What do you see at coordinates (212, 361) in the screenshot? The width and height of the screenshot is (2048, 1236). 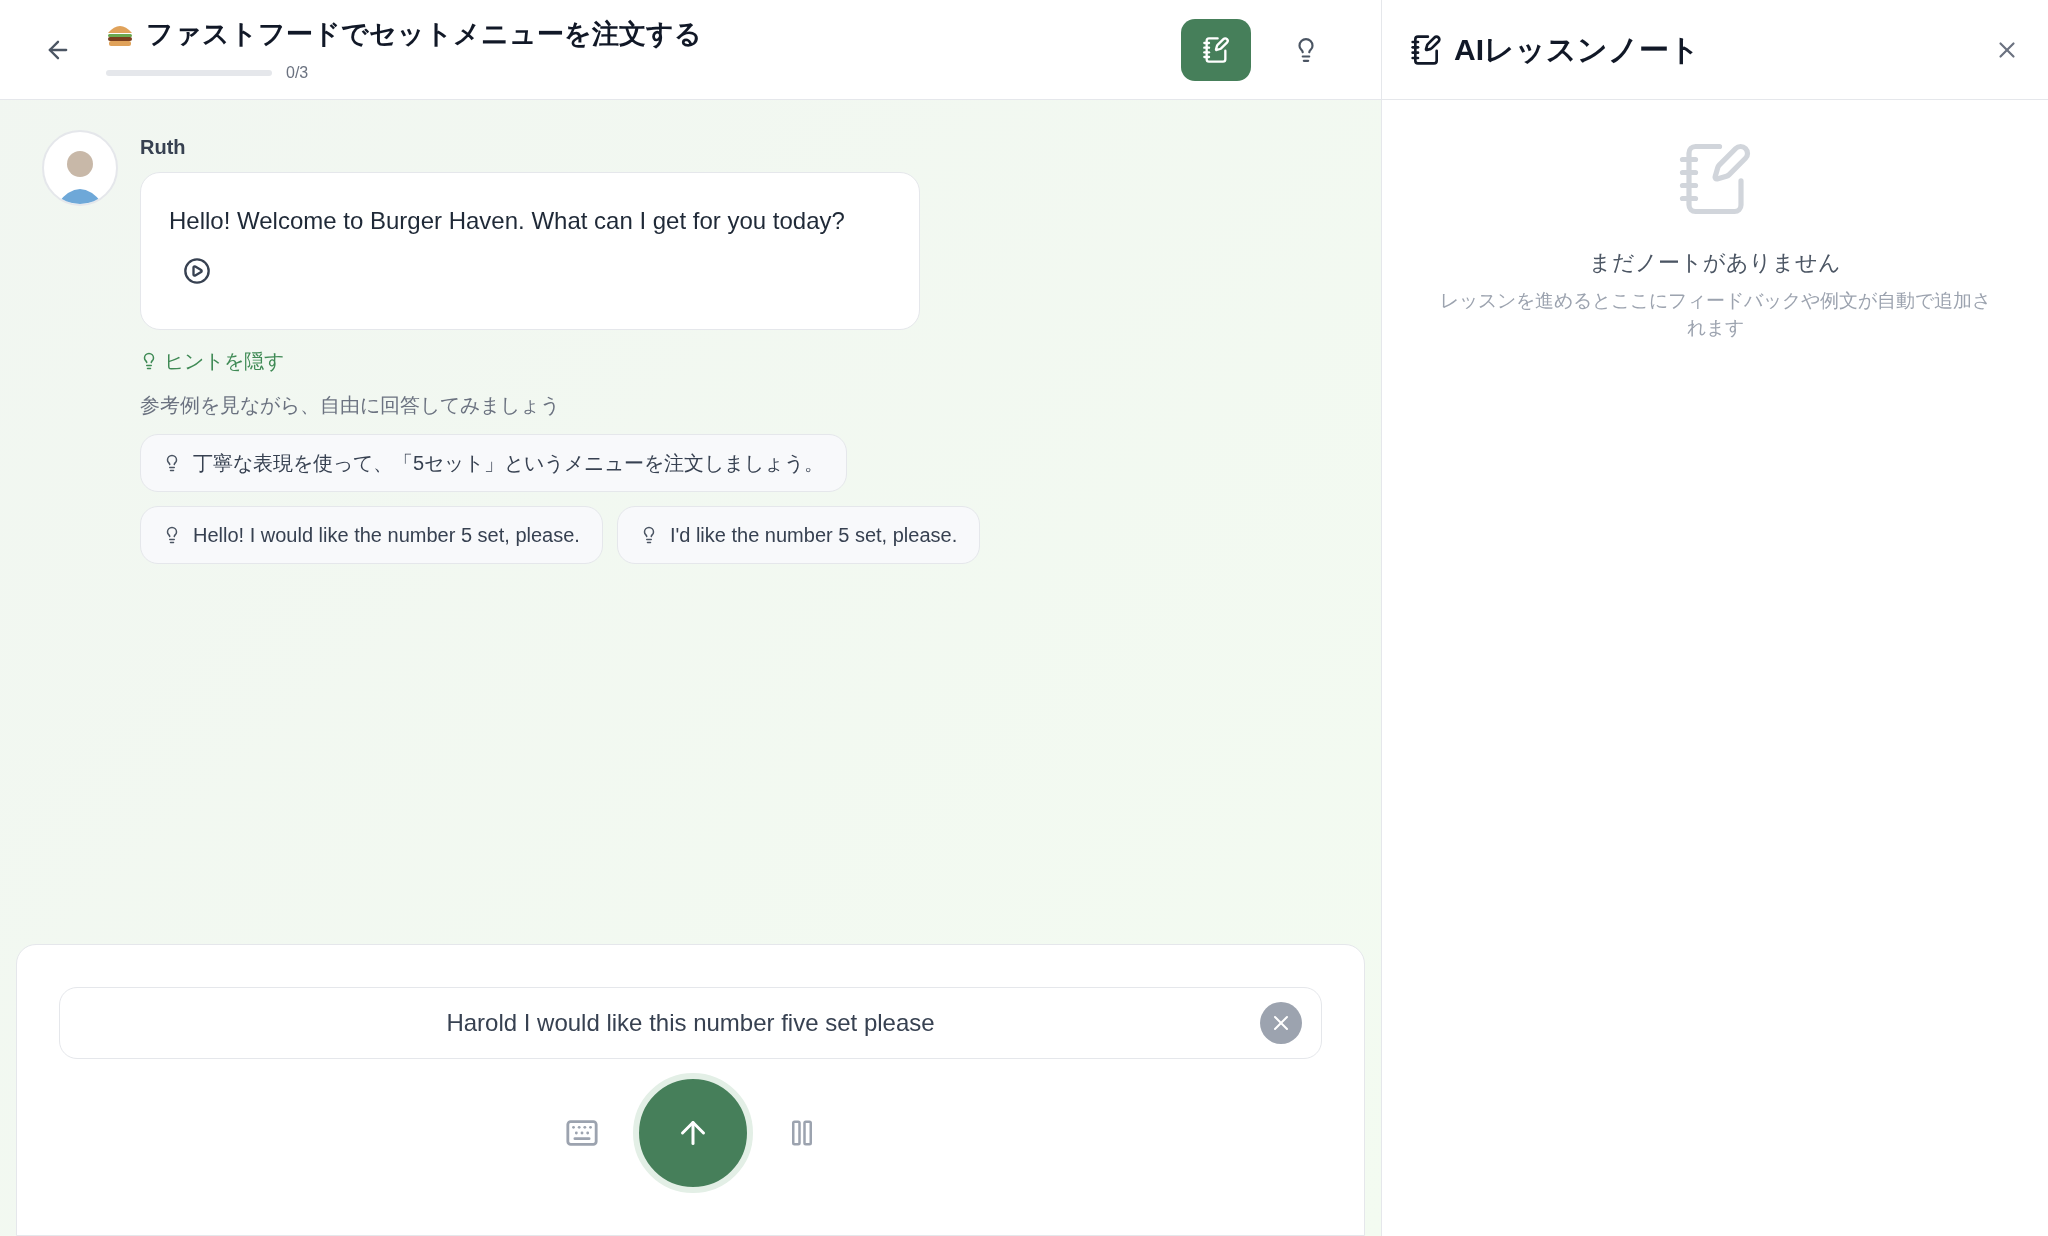 I see `hide-hints-link: ヒントを隠す` at bounding box center [212, 361].